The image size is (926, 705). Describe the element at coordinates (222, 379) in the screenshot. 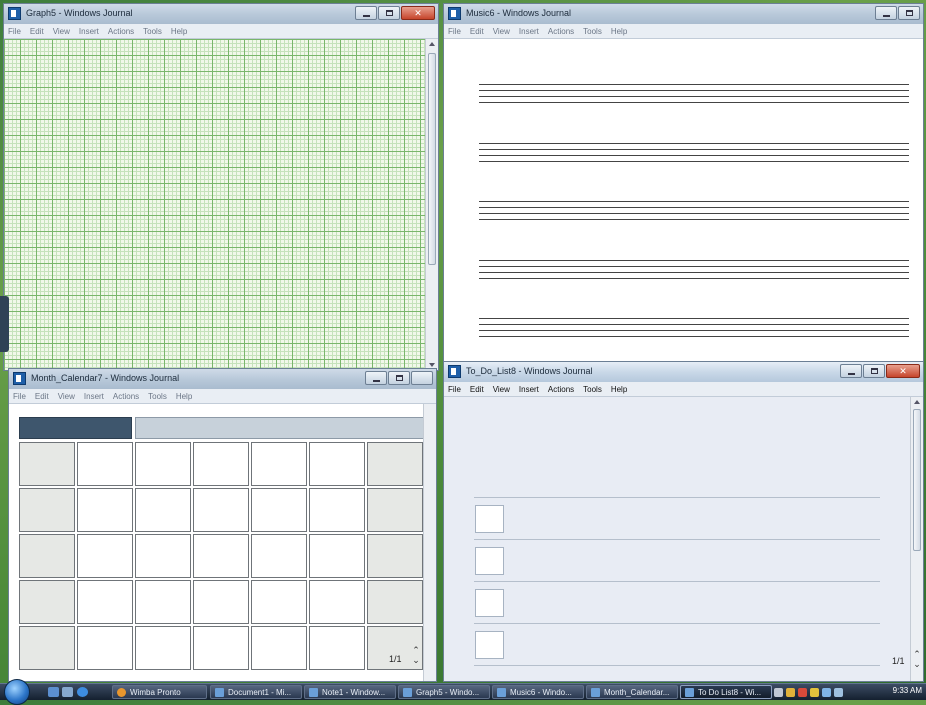

I see `calendar-titlebar: Month_Calendar7 - Windows Journal` at that location.